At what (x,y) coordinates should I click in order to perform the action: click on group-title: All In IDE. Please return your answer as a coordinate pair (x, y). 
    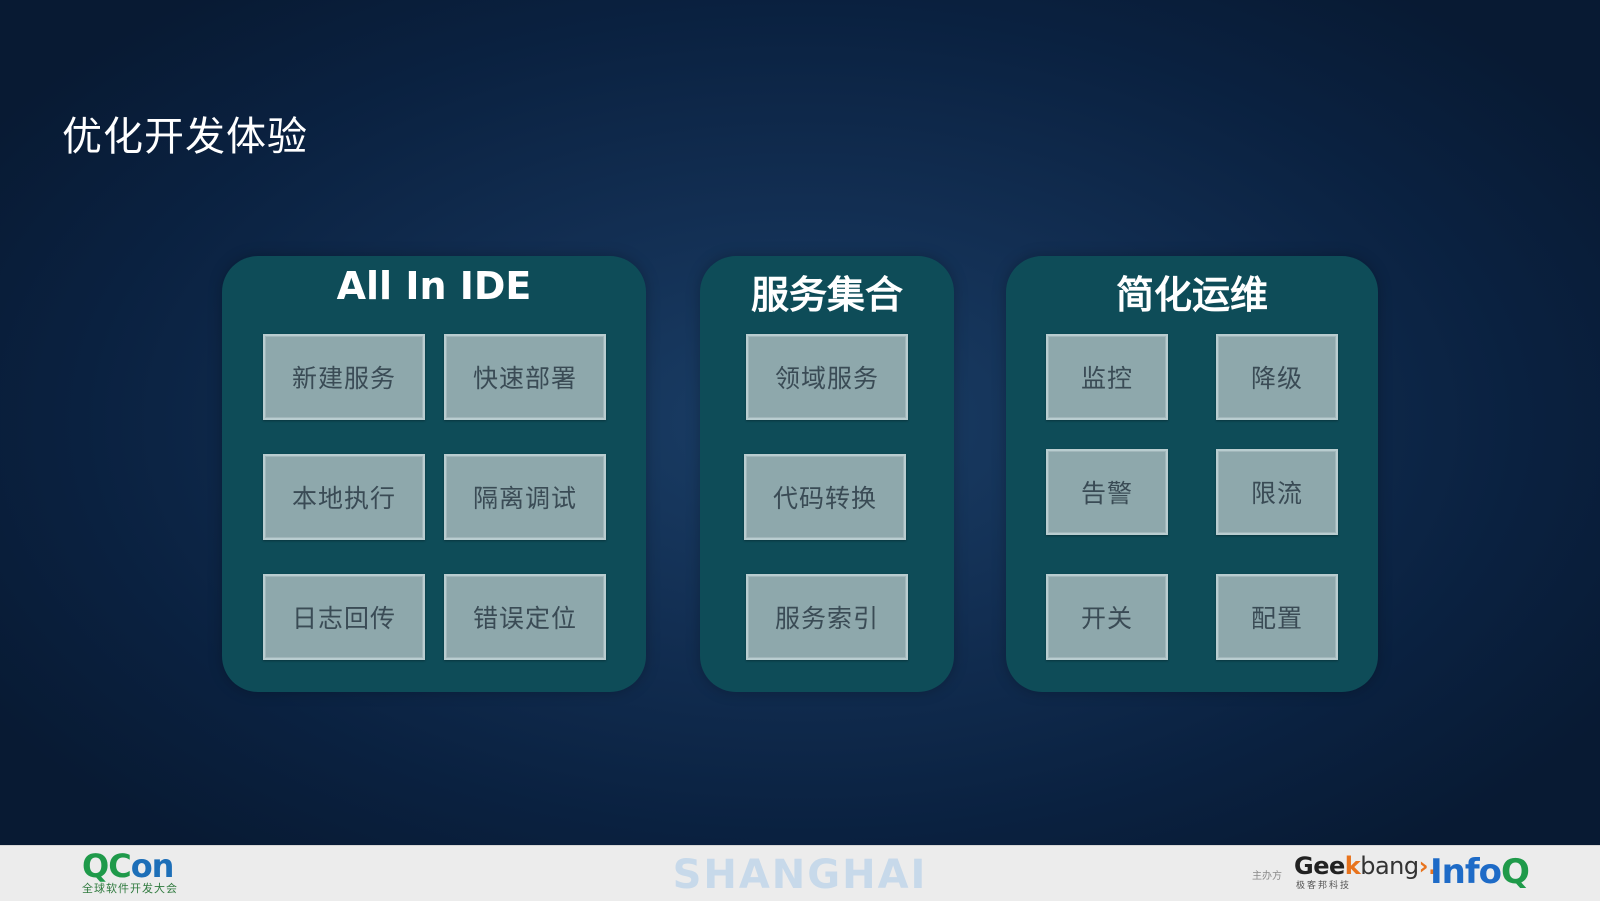
    Looking at the image, I should click on (434, 286).